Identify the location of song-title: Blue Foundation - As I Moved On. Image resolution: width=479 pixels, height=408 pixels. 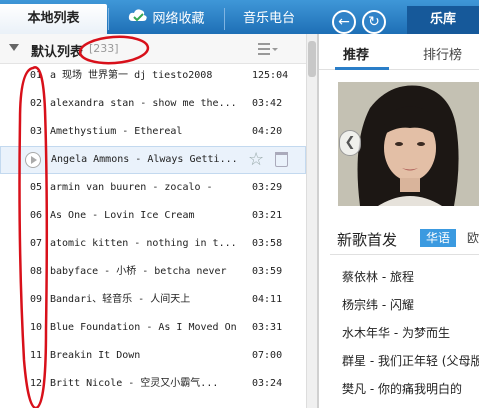
(143, 327).